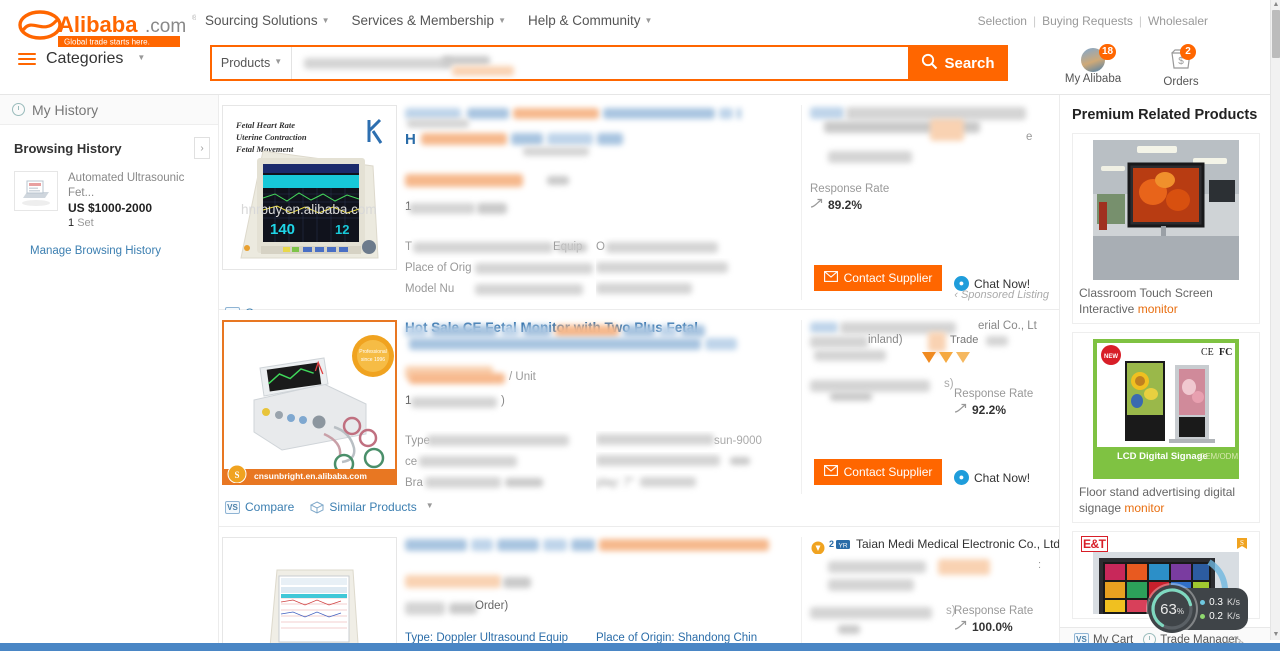 The height and width of the screenshot is (651, 1280). What do you see at coordinates (372, 507) in the screenshot?
I see `similar-products-button: Similar Products ▼` at bounding box center [372, 507].